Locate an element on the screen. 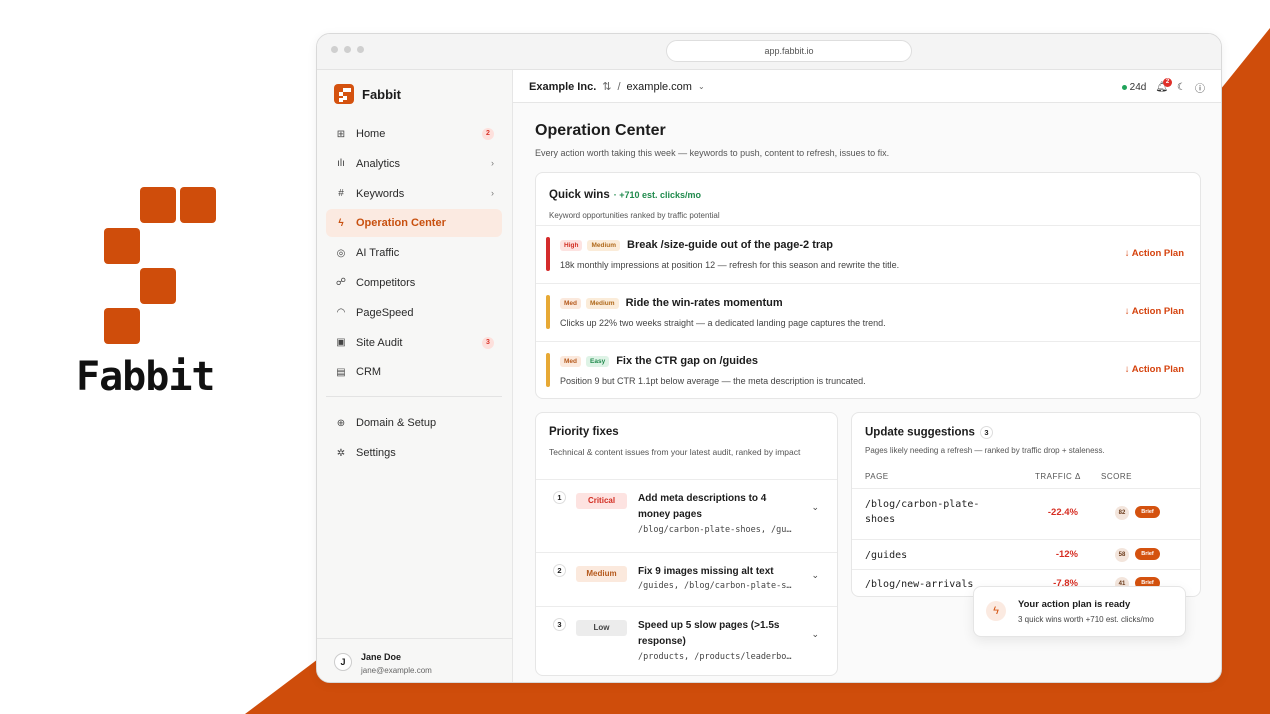 Image resolution: width=1270 pixels, height=714 pixels. rank-number: 2 is located at coordinates (559, 570).